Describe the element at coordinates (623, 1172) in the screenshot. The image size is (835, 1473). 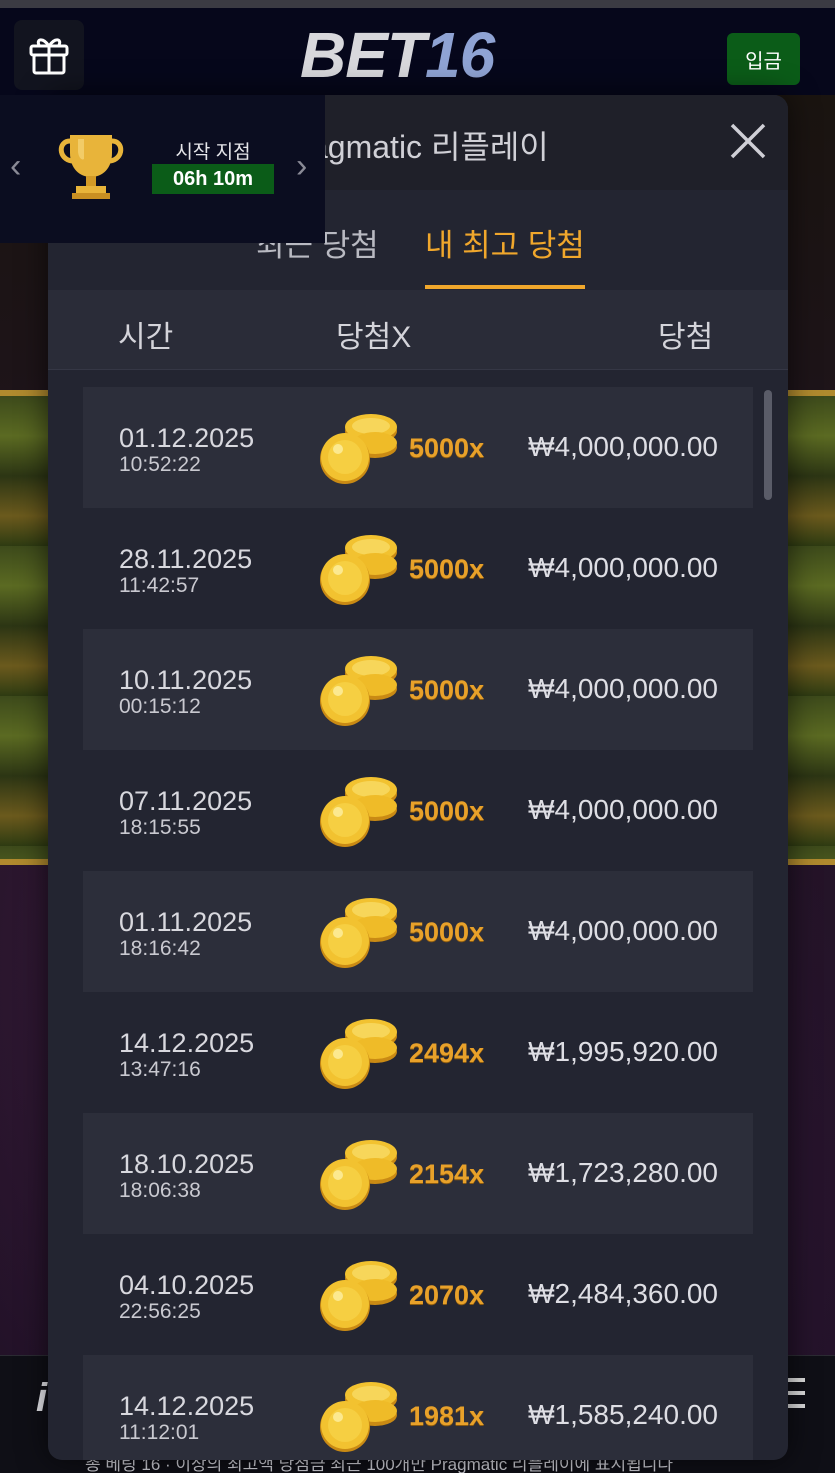
I see `win-amount: ₩1,723,280.00` at that location.